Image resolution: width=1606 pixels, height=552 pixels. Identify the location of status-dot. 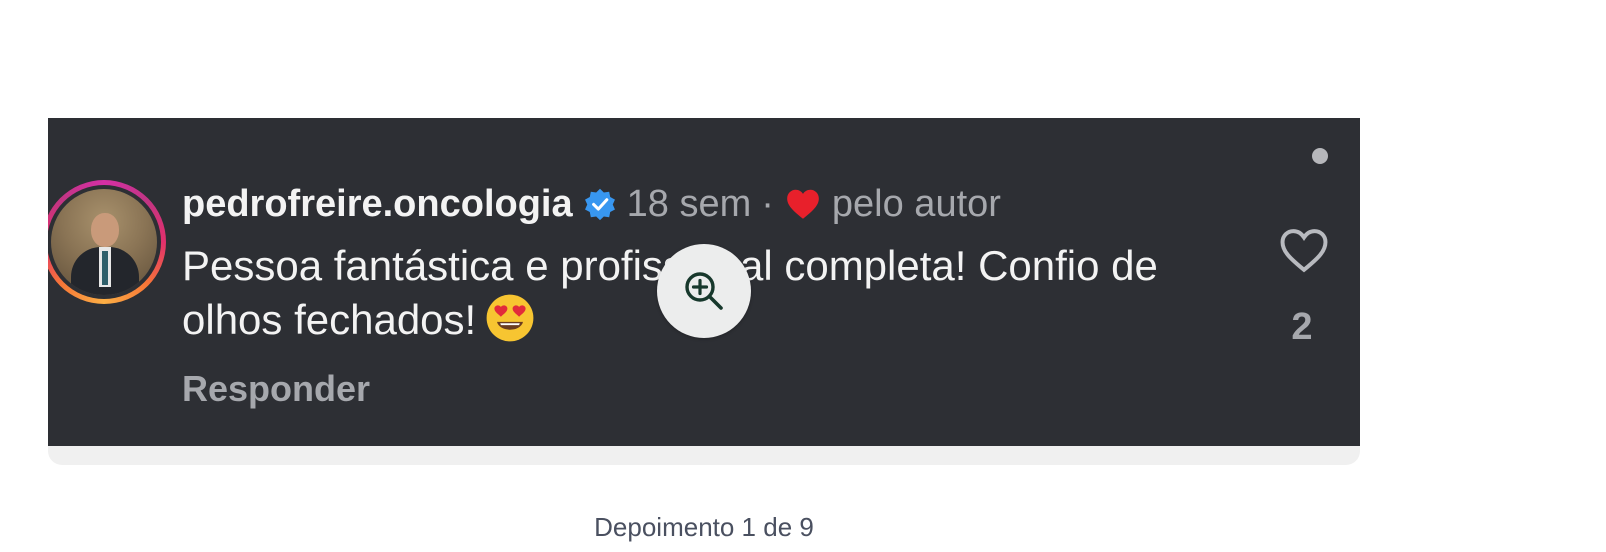
(1320, 156).